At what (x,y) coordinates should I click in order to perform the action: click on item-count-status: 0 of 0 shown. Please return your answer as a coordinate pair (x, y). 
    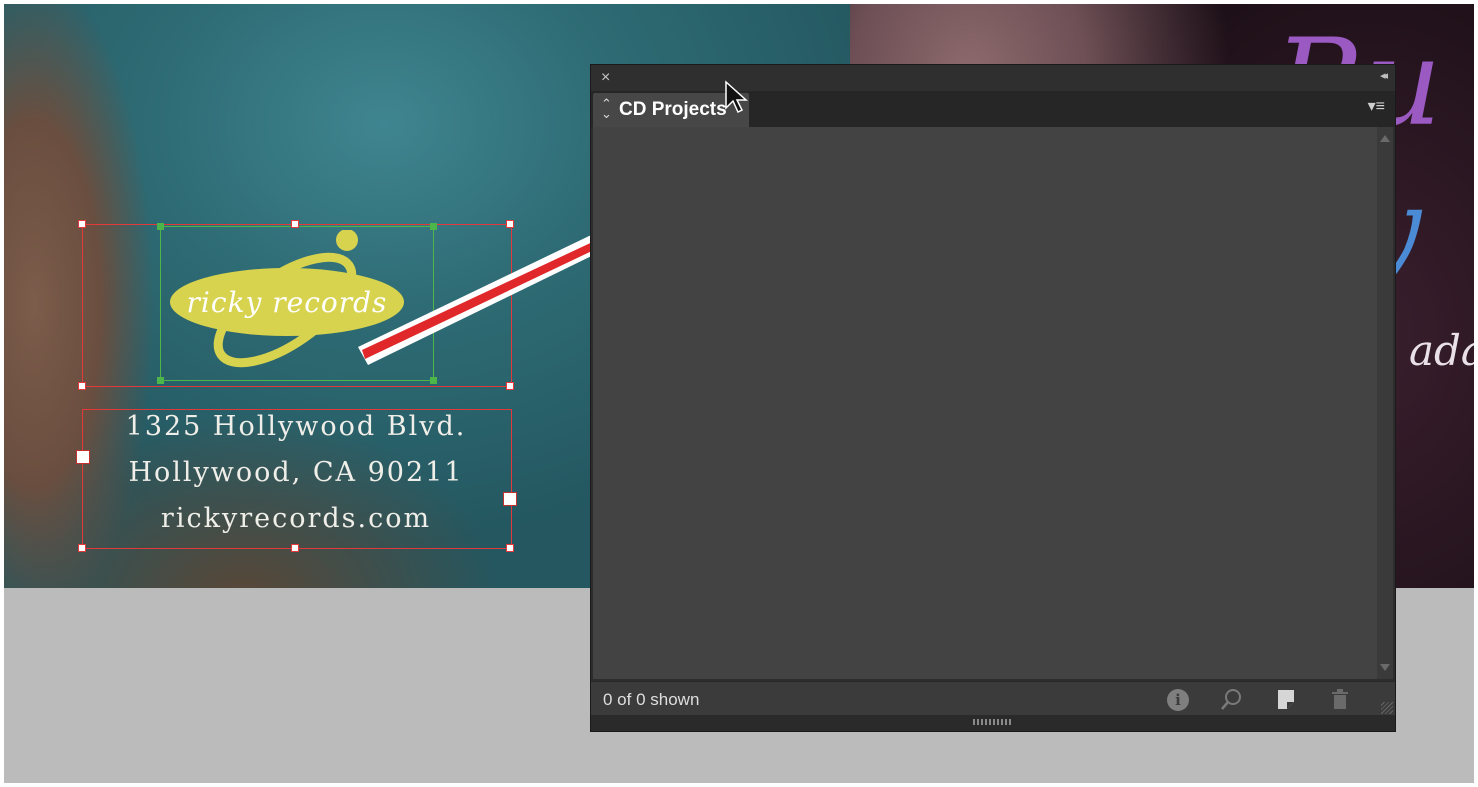
    Looking at the image, I should click on (651, 699).